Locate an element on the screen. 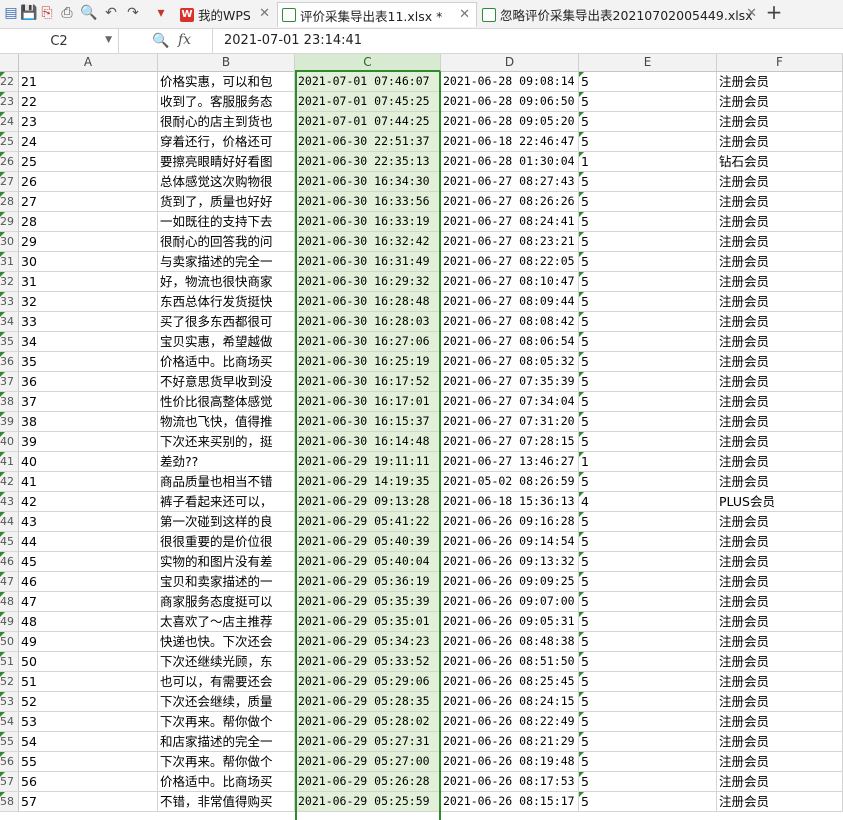  cell-b: 性价比很高整体感觉 is located at coordinates (226, 402).